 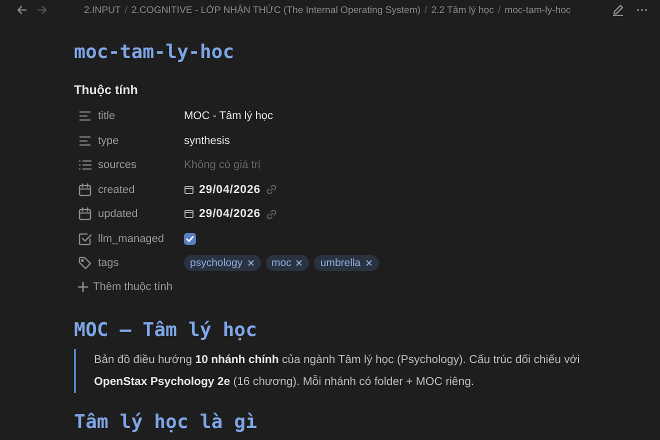 What do you see at coordinates (106, 90) in the screenshot?
I see `properties-heading: Thuộc tính` at bounding box center [106, 90].